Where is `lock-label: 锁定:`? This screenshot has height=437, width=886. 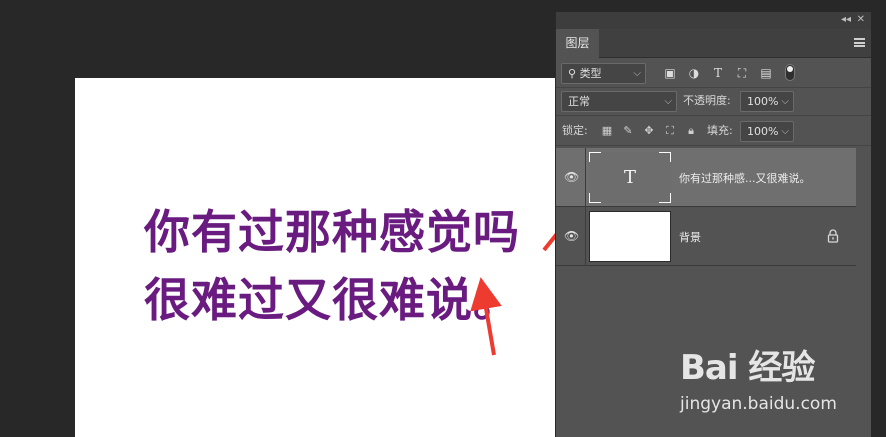 lock-label: 锁定: is located at coordinates (575, 130).